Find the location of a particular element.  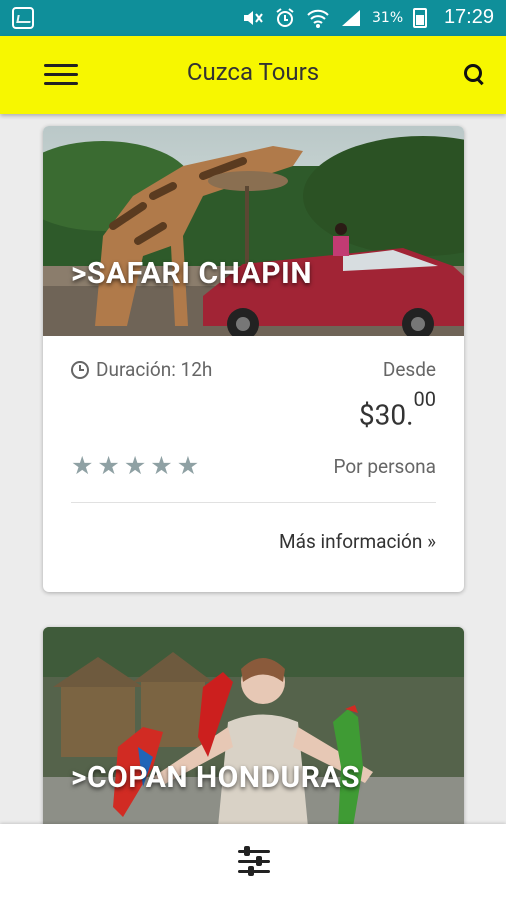

price: $30.00 is located at coordinates (397, 409).